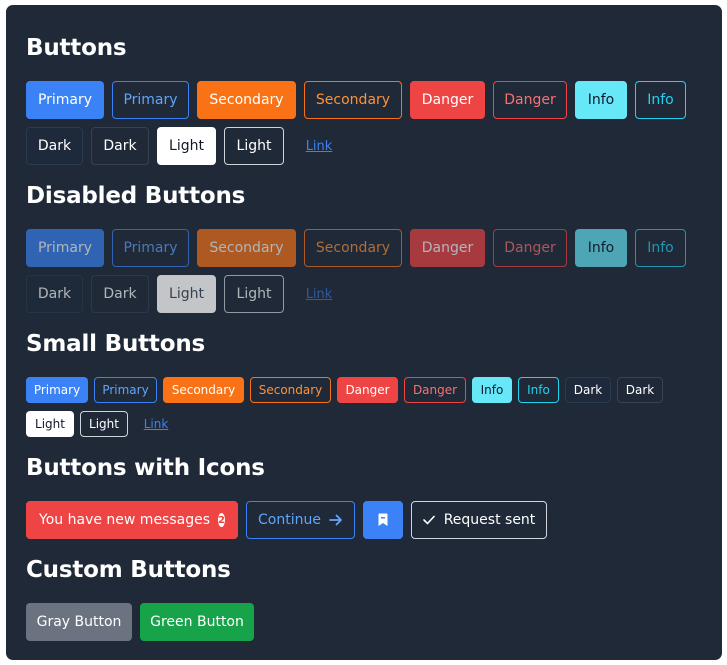  What do you see at coordinates (319, 294) in the screenshot?
I see `link-button-disabled: Link` at bounding box center [319, 294].